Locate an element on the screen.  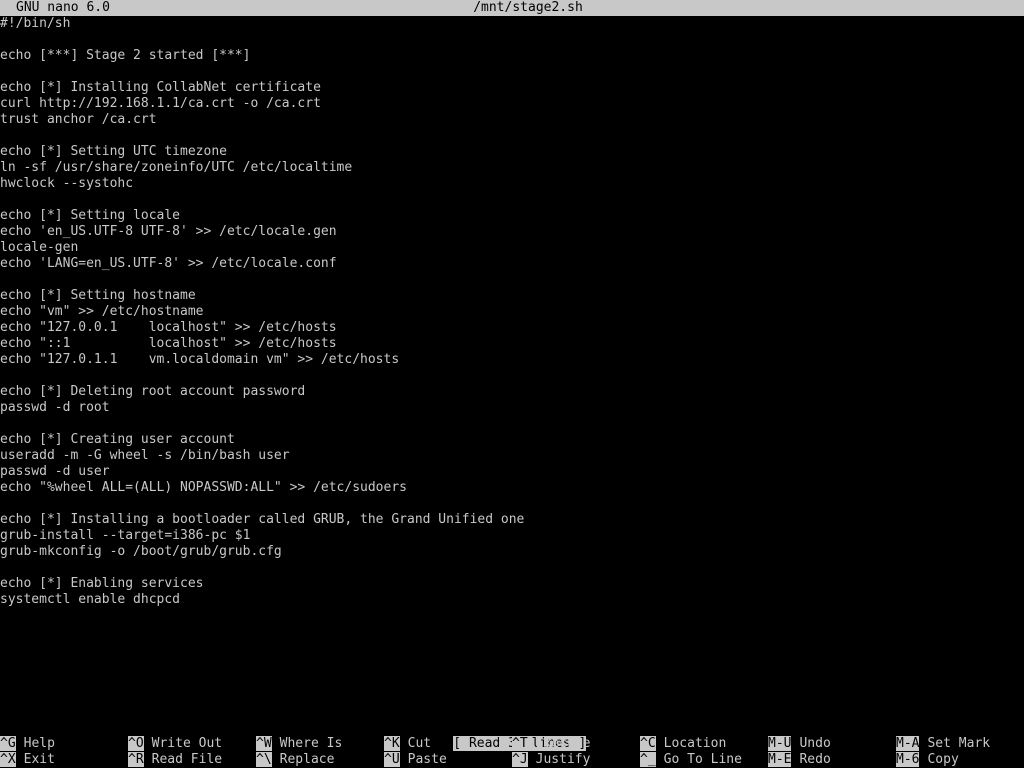
shortcut-help: ^G Help is located at coordinates (27, 744).